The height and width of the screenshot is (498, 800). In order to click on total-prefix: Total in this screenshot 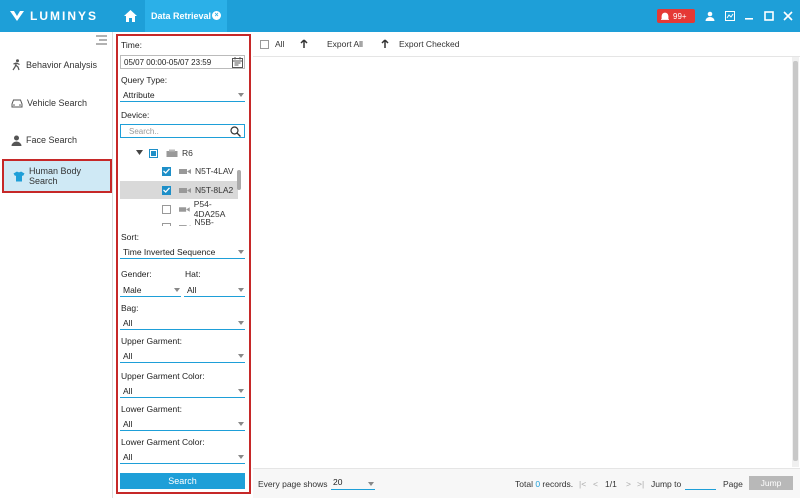, I will do `click(525, 484)`.